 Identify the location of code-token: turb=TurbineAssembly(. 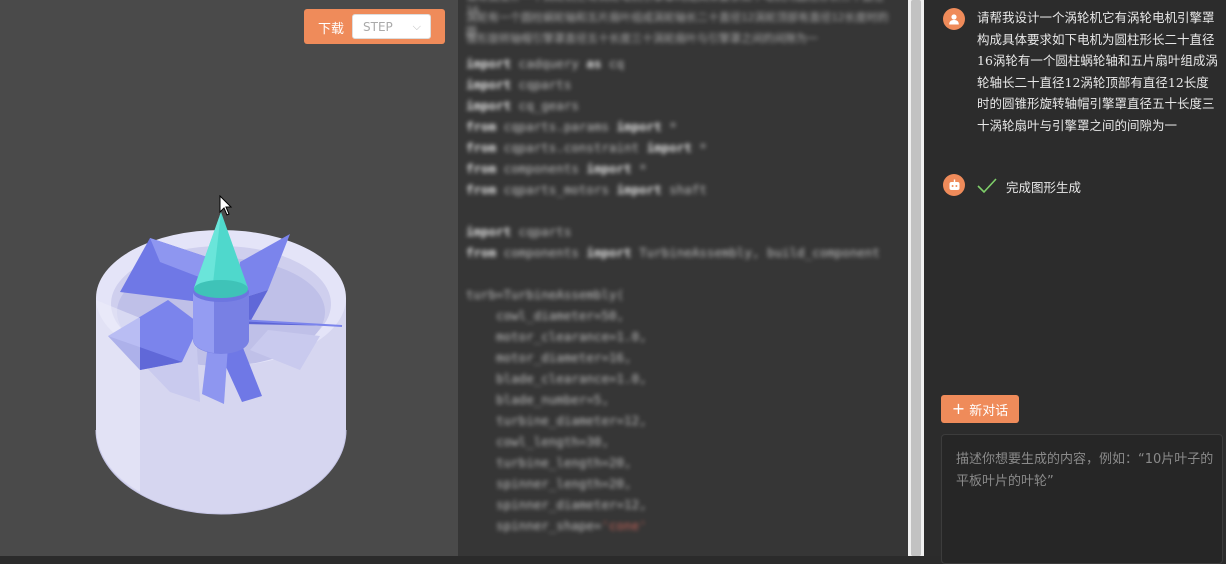
(545, 294).